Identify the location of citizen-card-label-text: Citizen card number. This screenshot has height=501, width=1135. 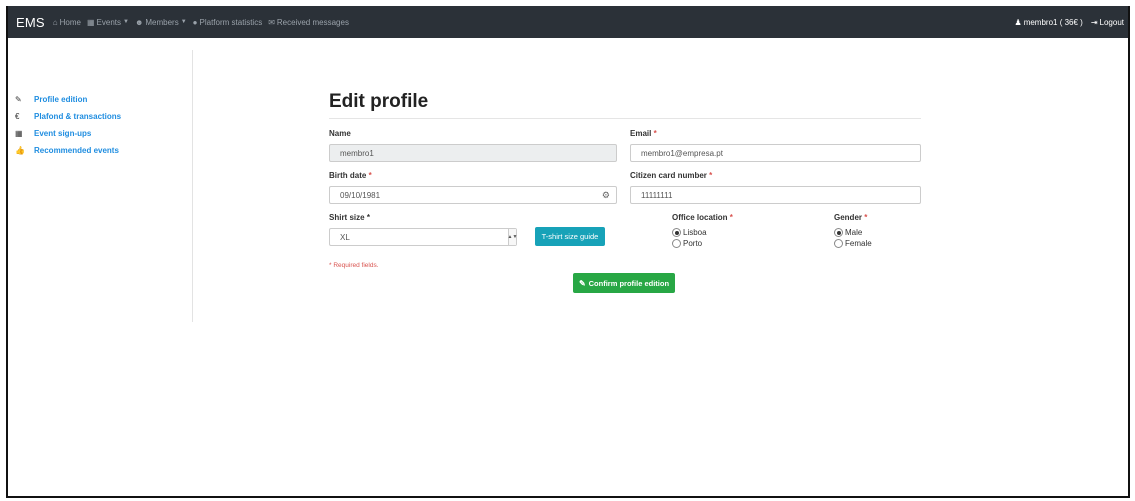
(668, 175).